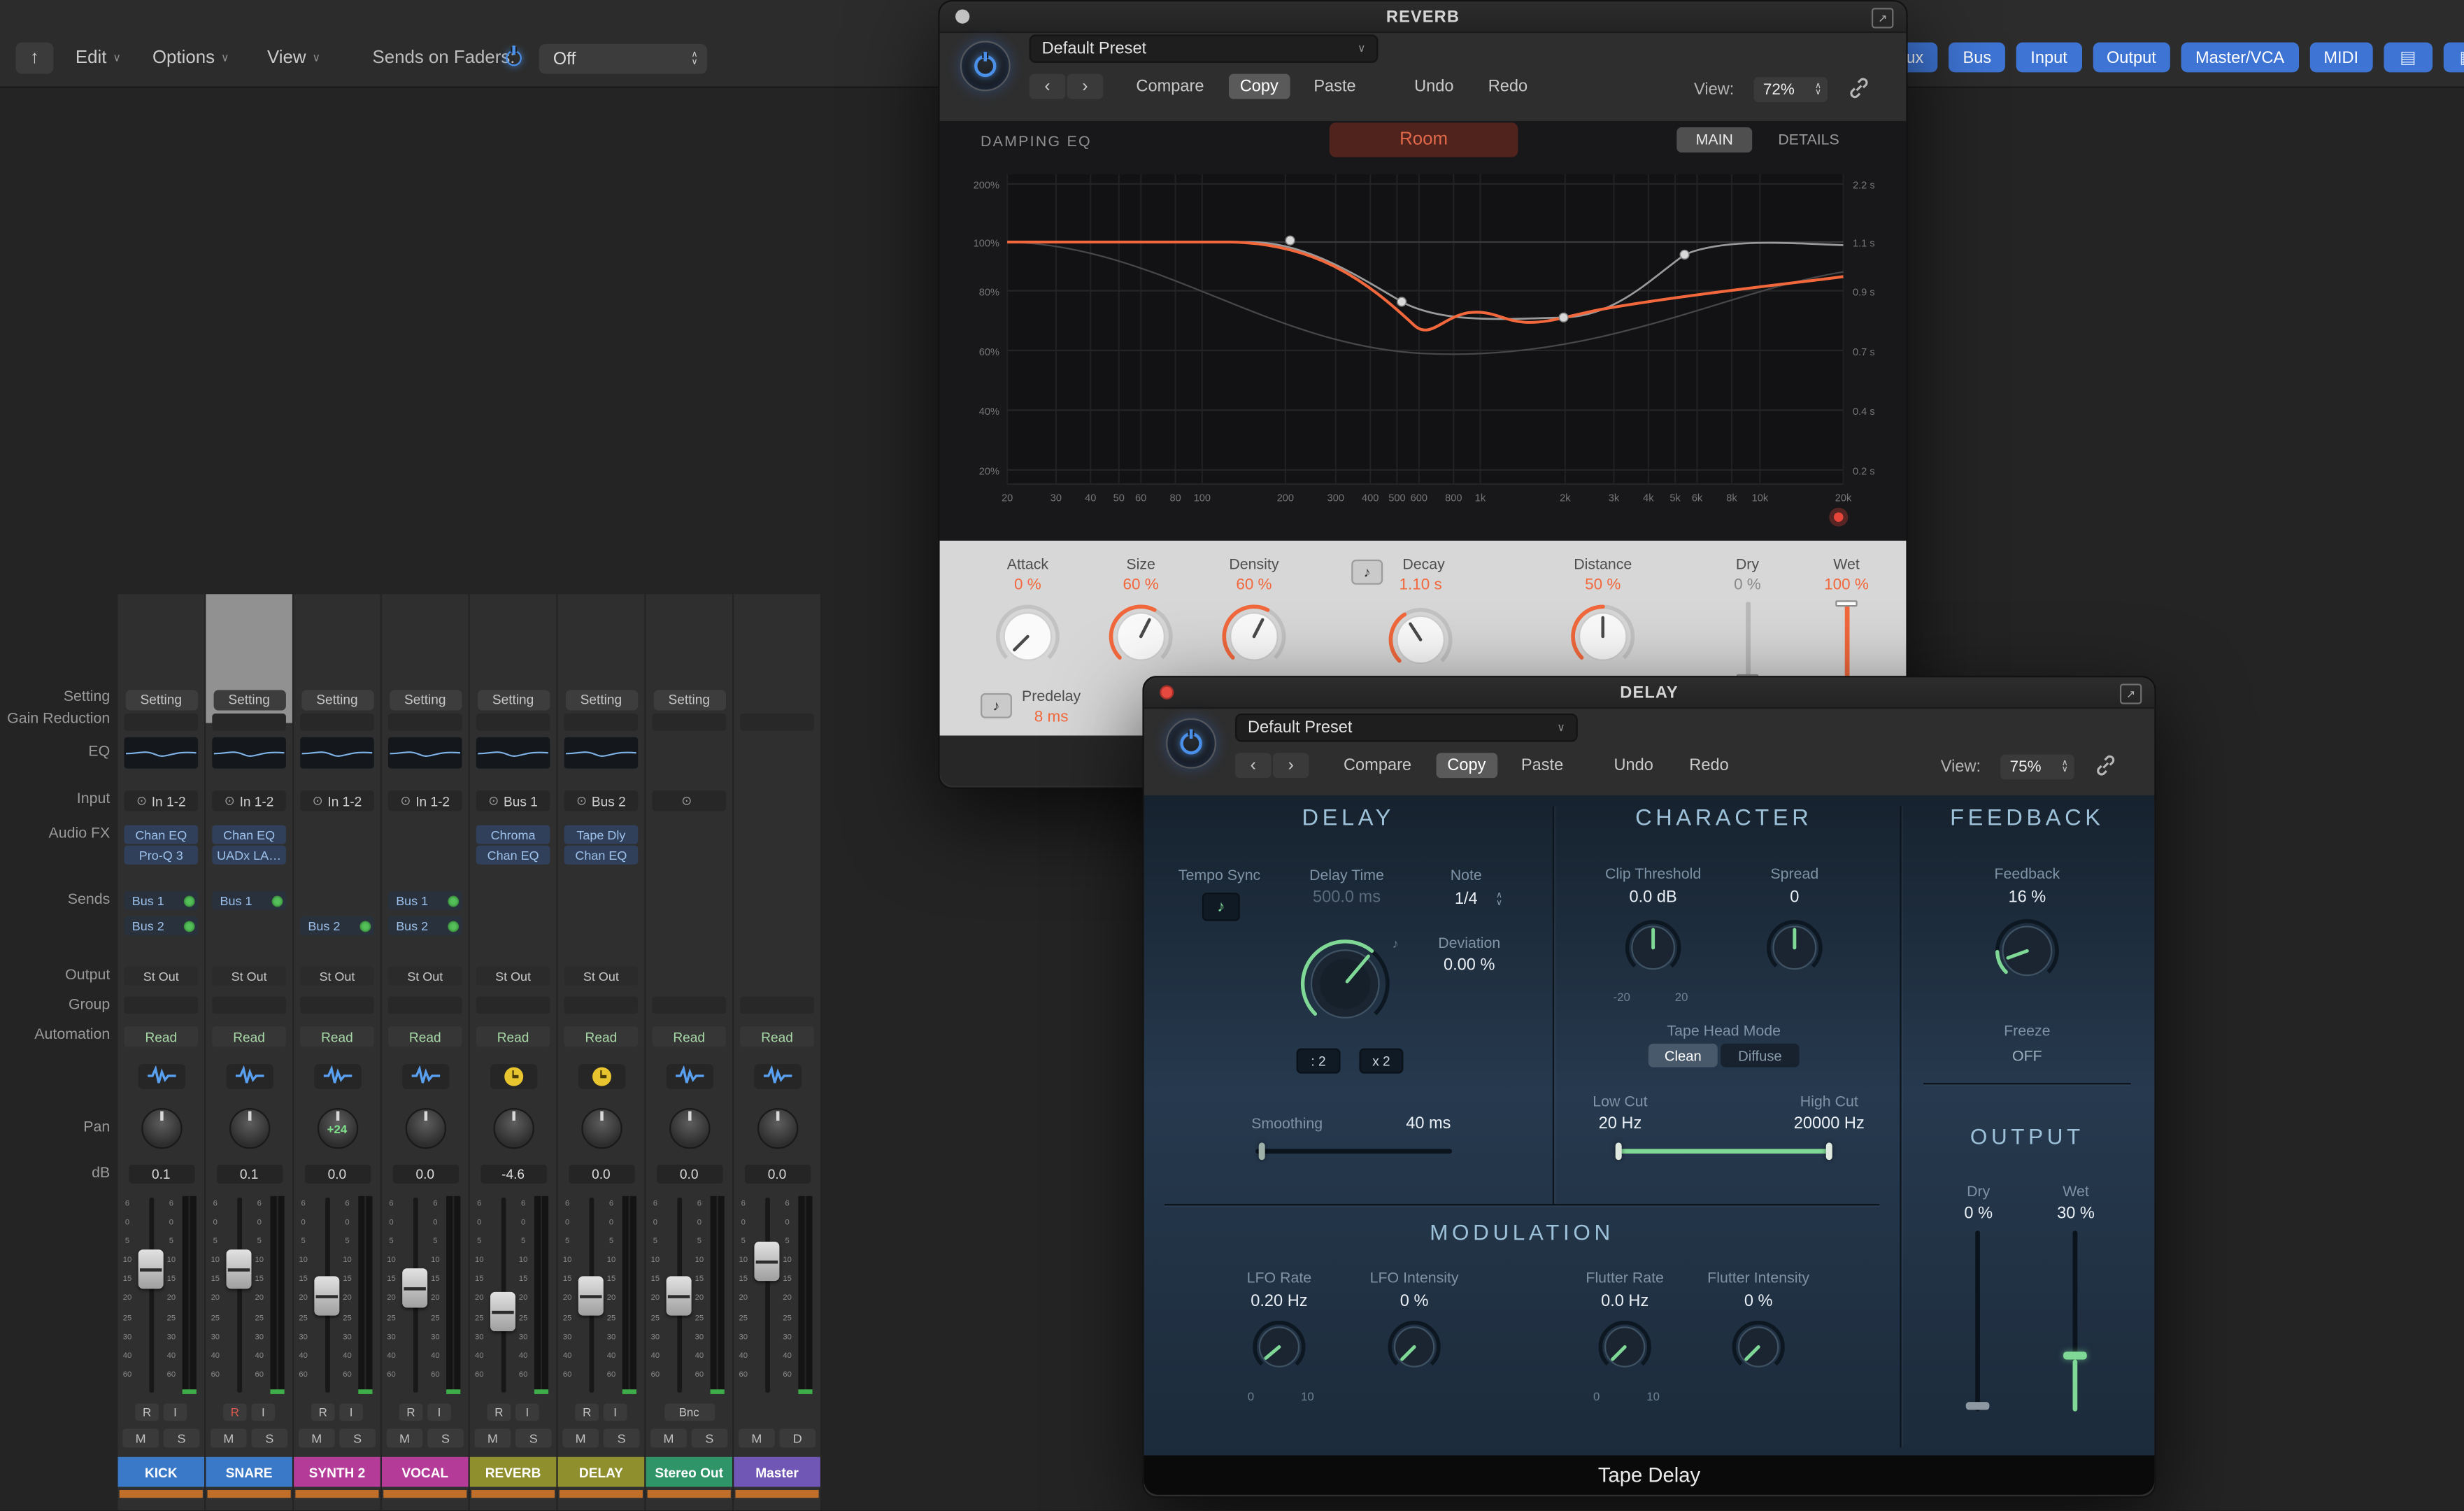 The width and height of the screenshot is (2464, 1511). What do you see at coordinates (2454, 58) in the screenshot?
I see `mixer-view-icon: ▦` at bounding box center [2454, 58].